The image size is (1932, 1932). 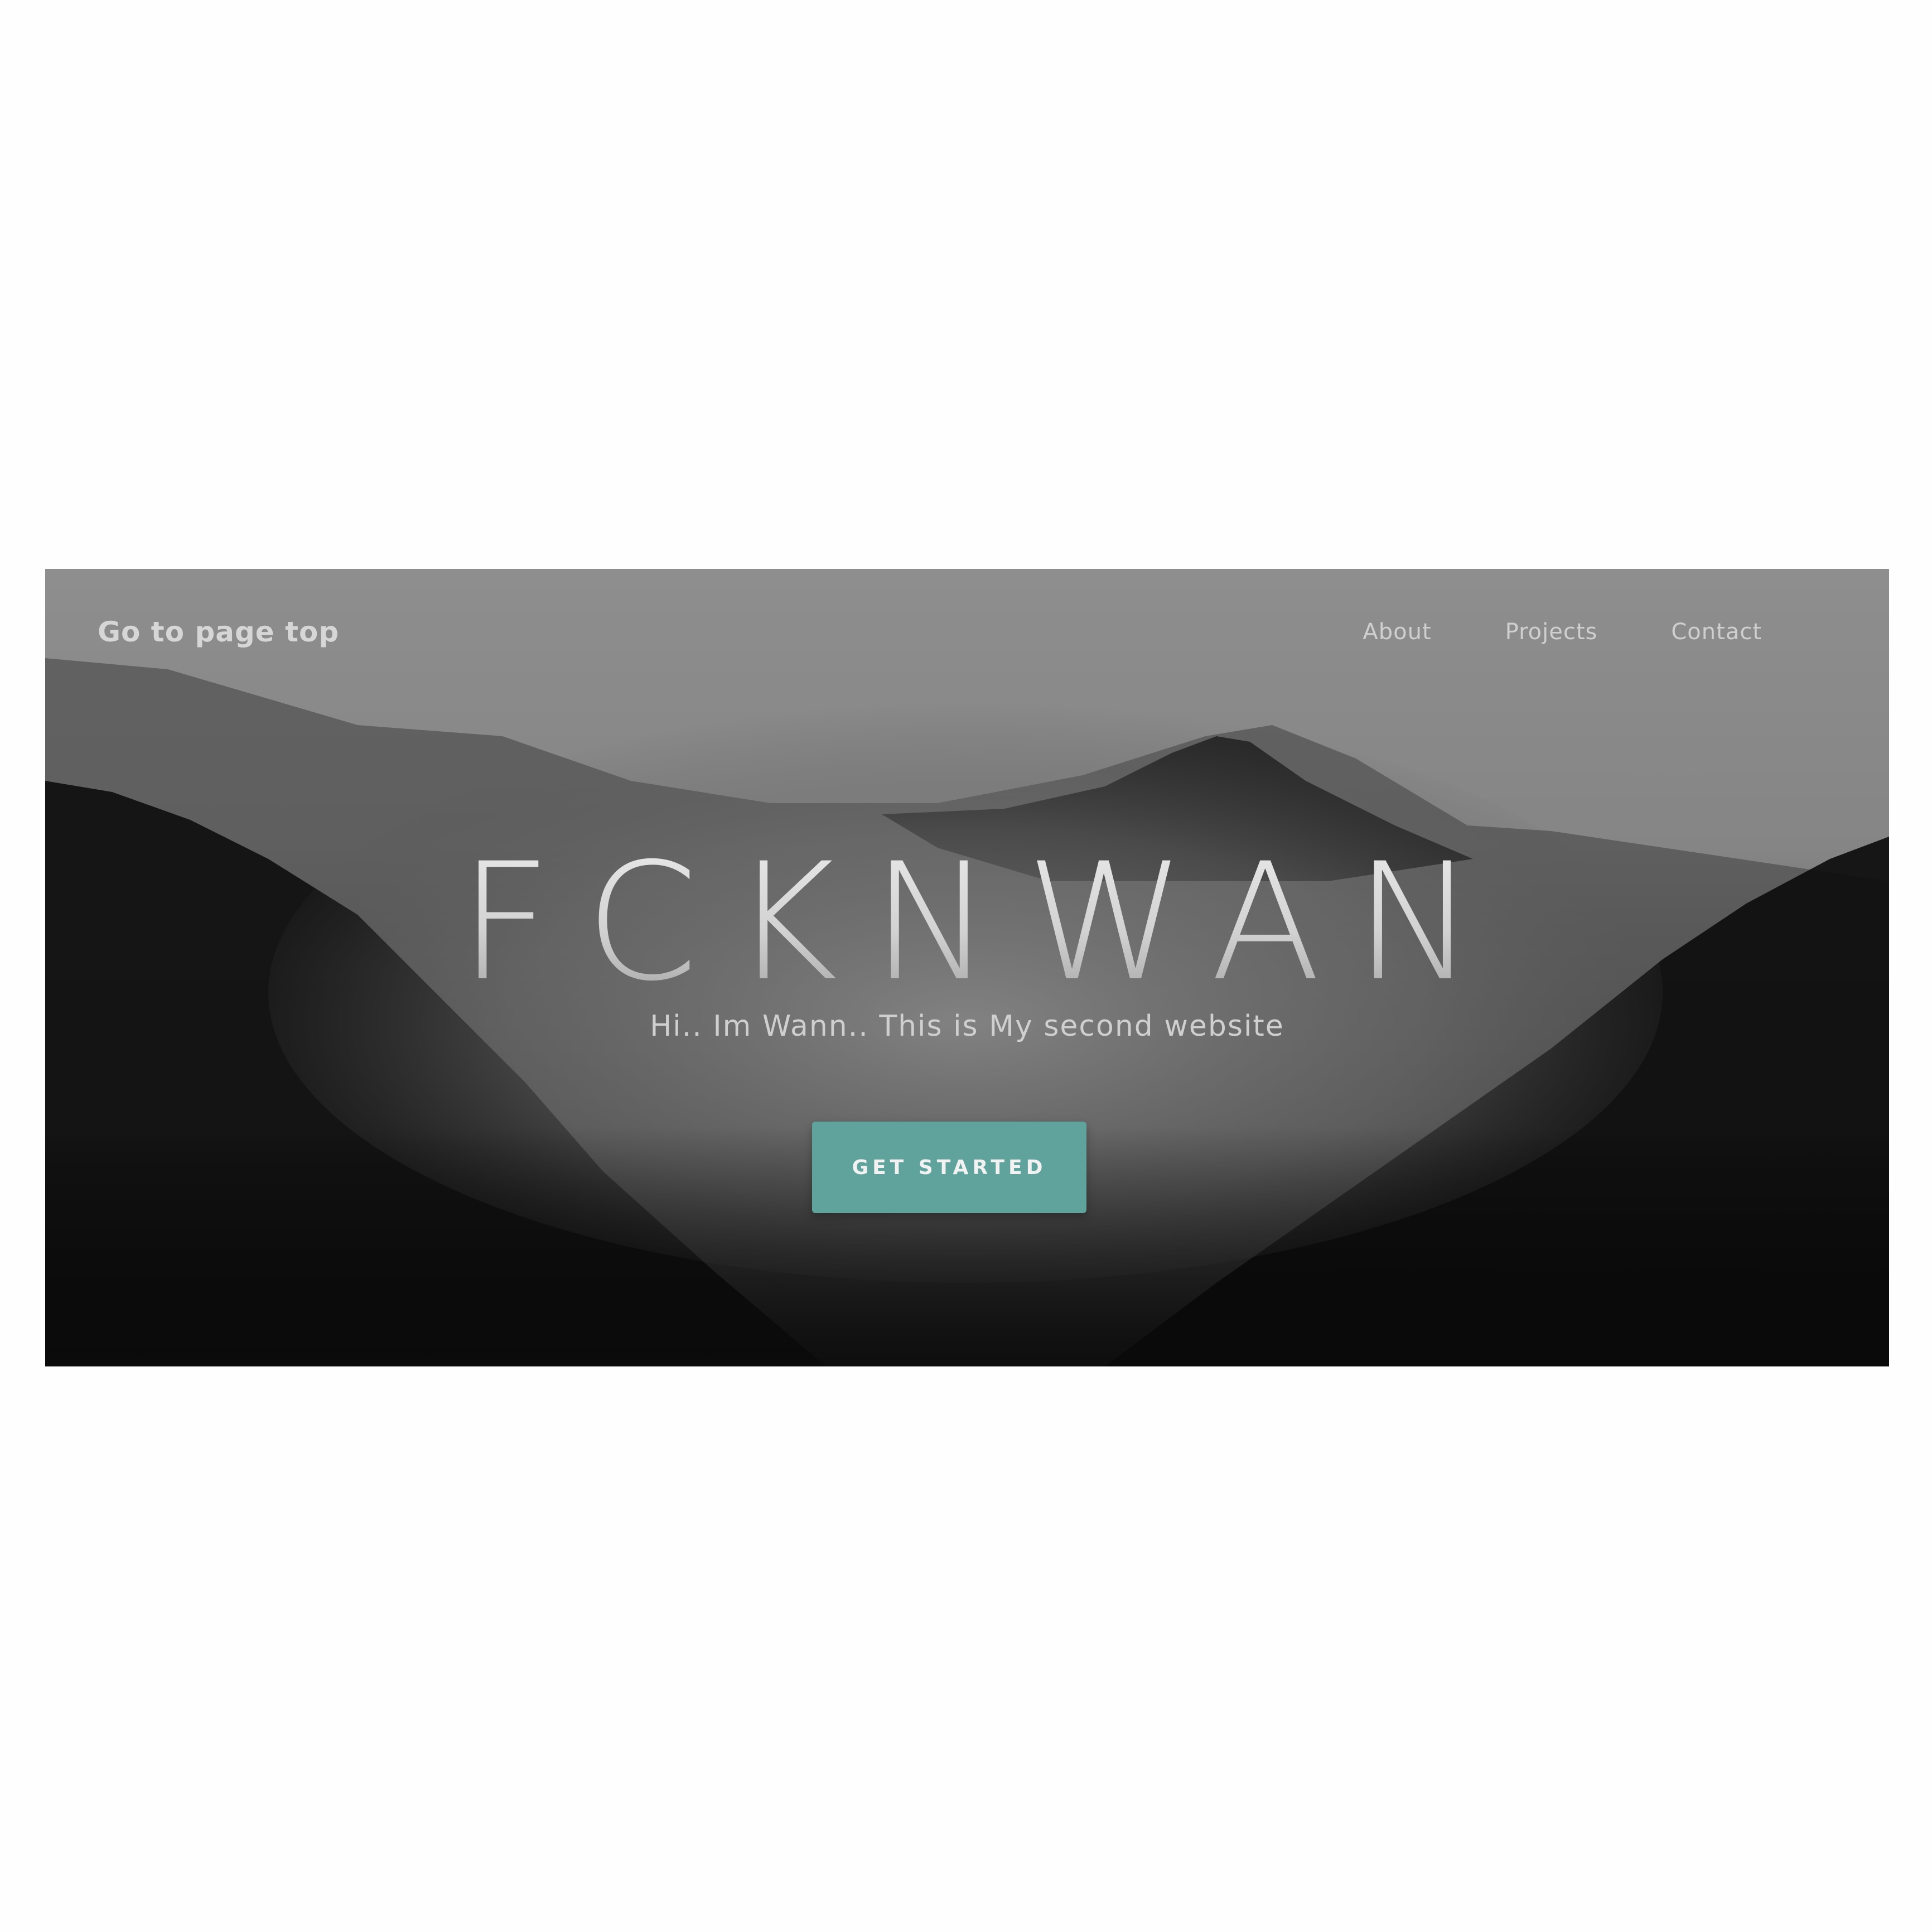 What do you see at coordinates (967, 1026) in the screenshot?
I see `hero-subtitle: Hi.. Im Wann.. This is My second website` at bounding box center [967, 1026].